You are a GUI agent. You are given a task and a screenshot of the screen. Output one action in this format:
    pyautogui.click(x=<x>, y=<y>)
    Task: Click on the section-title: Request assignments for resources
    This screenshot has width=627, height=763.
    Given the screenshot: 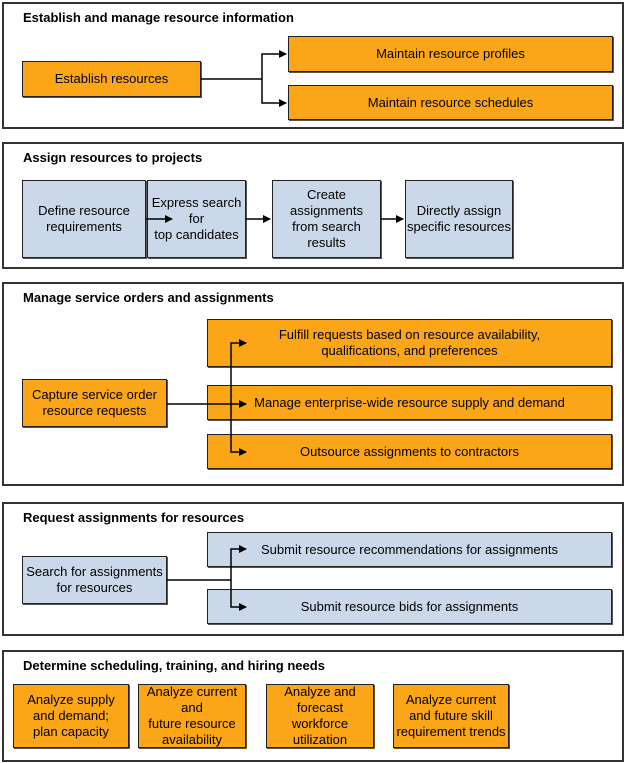 What is the action you would take?
    pyautogui.click(x=134, y=517)
    